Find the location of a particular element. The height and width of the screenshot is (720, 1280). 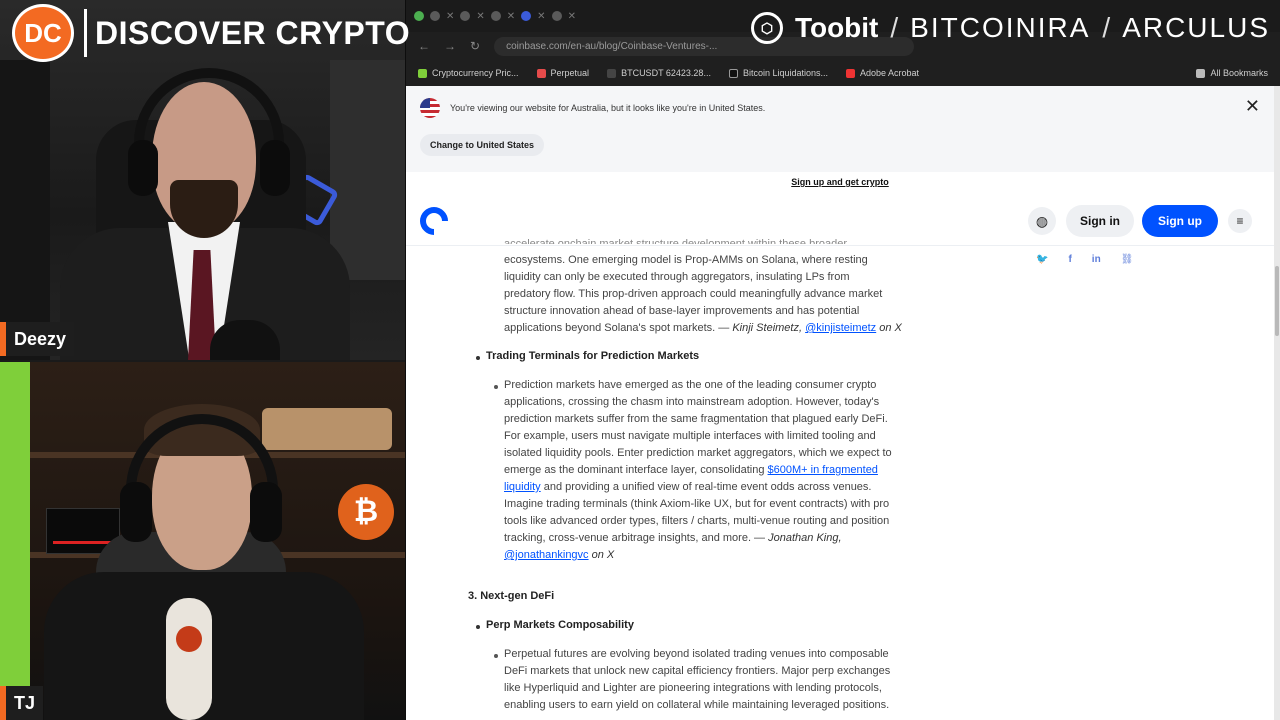

twitter-icon: 🐦 is located at coordinates (1042, 259).